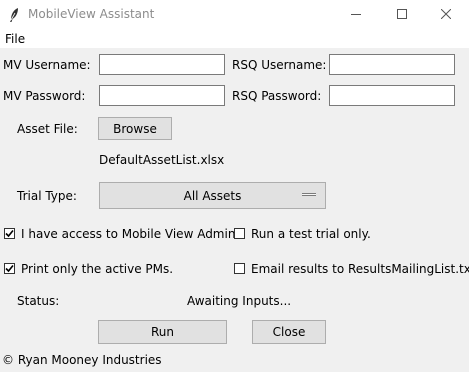 This screenshot has height=372, width=469. I want to click on active-pms-checkbox, so click(9, 268).